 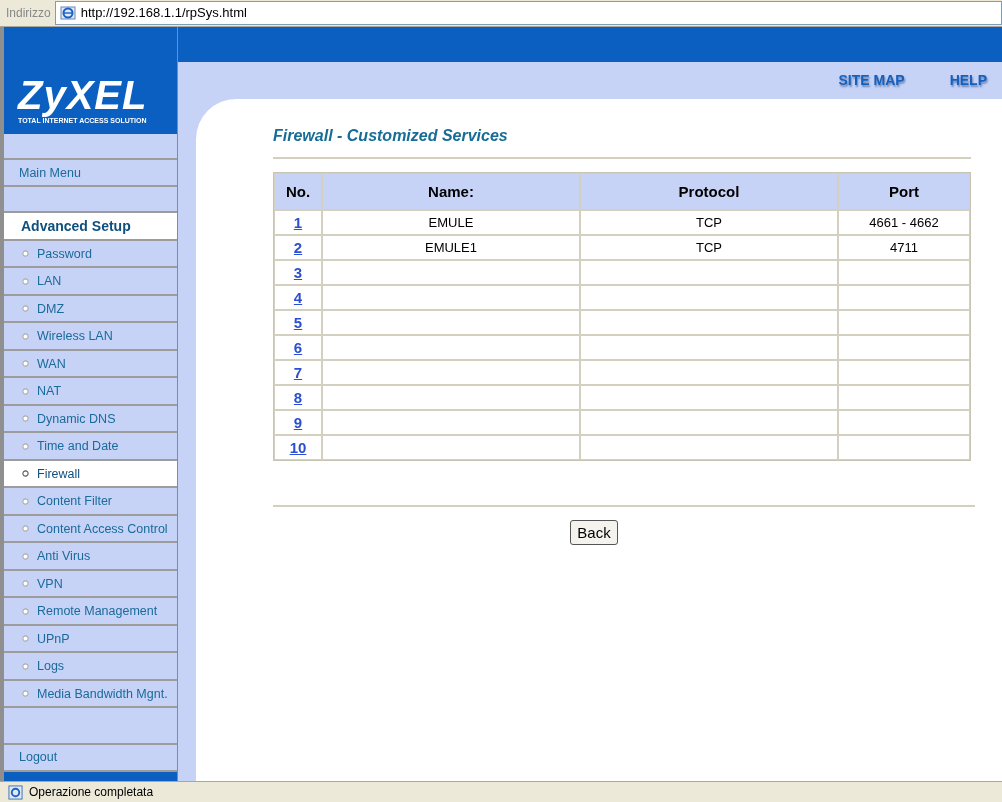 I want to click on row-link: 6, so click(x=298, y=347).